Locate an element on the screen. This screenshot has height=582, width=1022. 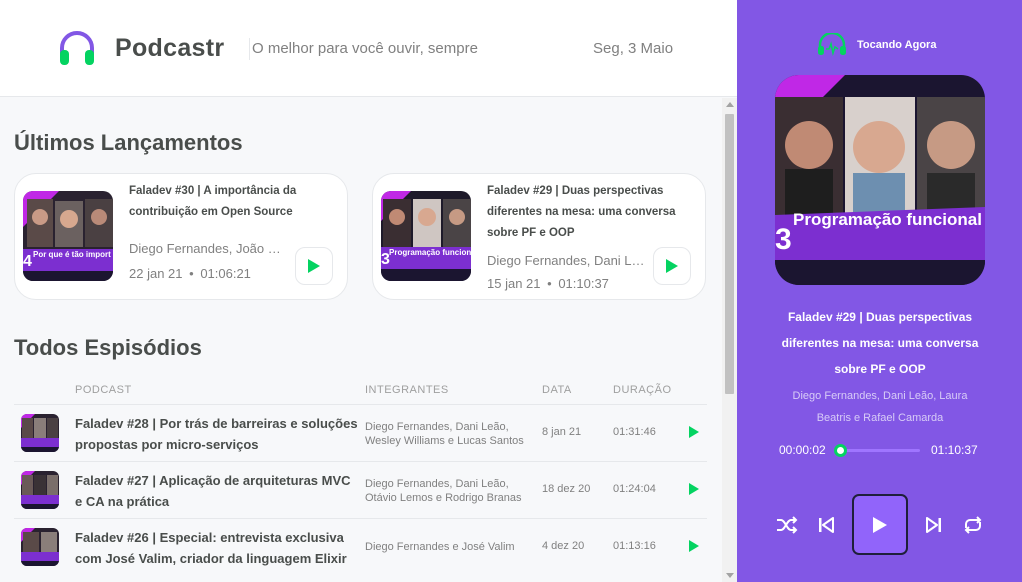
main-scrollbar is located at coordinates (729, 340).